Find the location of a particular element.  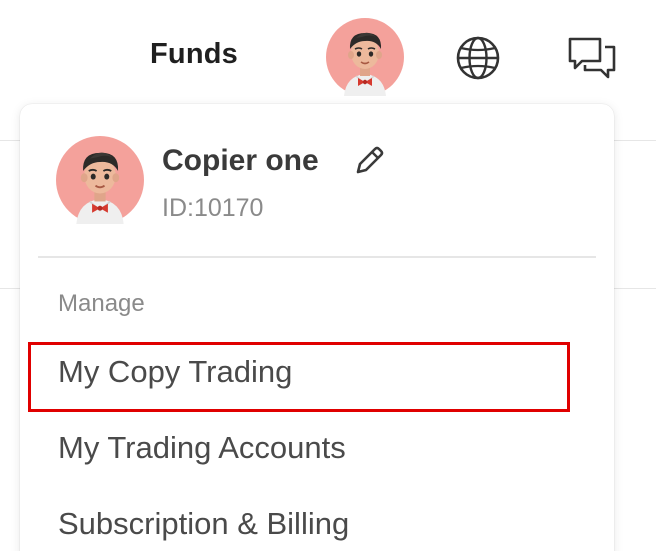

menu-item-my-copy-trading: My Copy Trading is located at coordinates (175, 372).